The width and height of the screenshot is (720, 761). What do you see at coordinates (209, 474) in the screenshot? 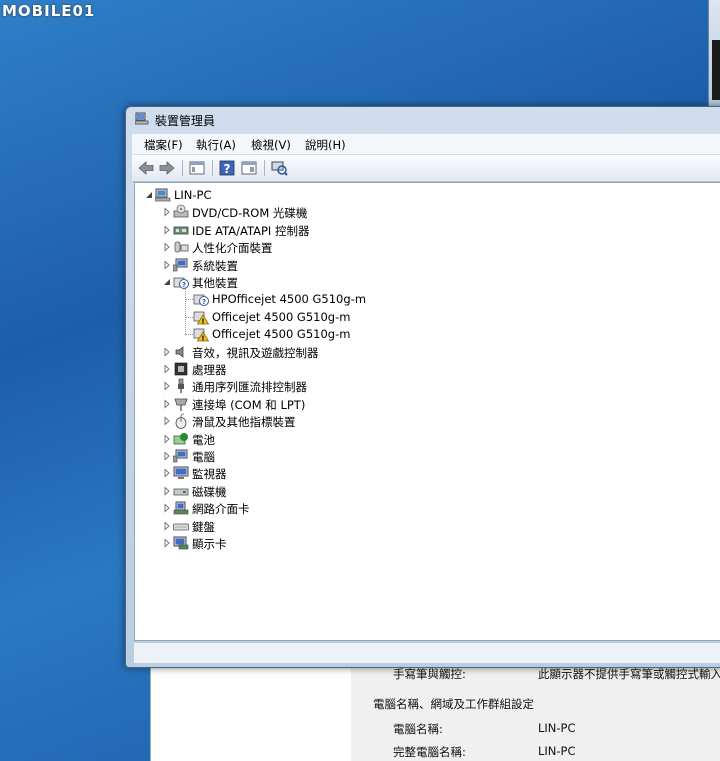
I see `tree-node-label: 監視器` at bounding box center [209, 474].